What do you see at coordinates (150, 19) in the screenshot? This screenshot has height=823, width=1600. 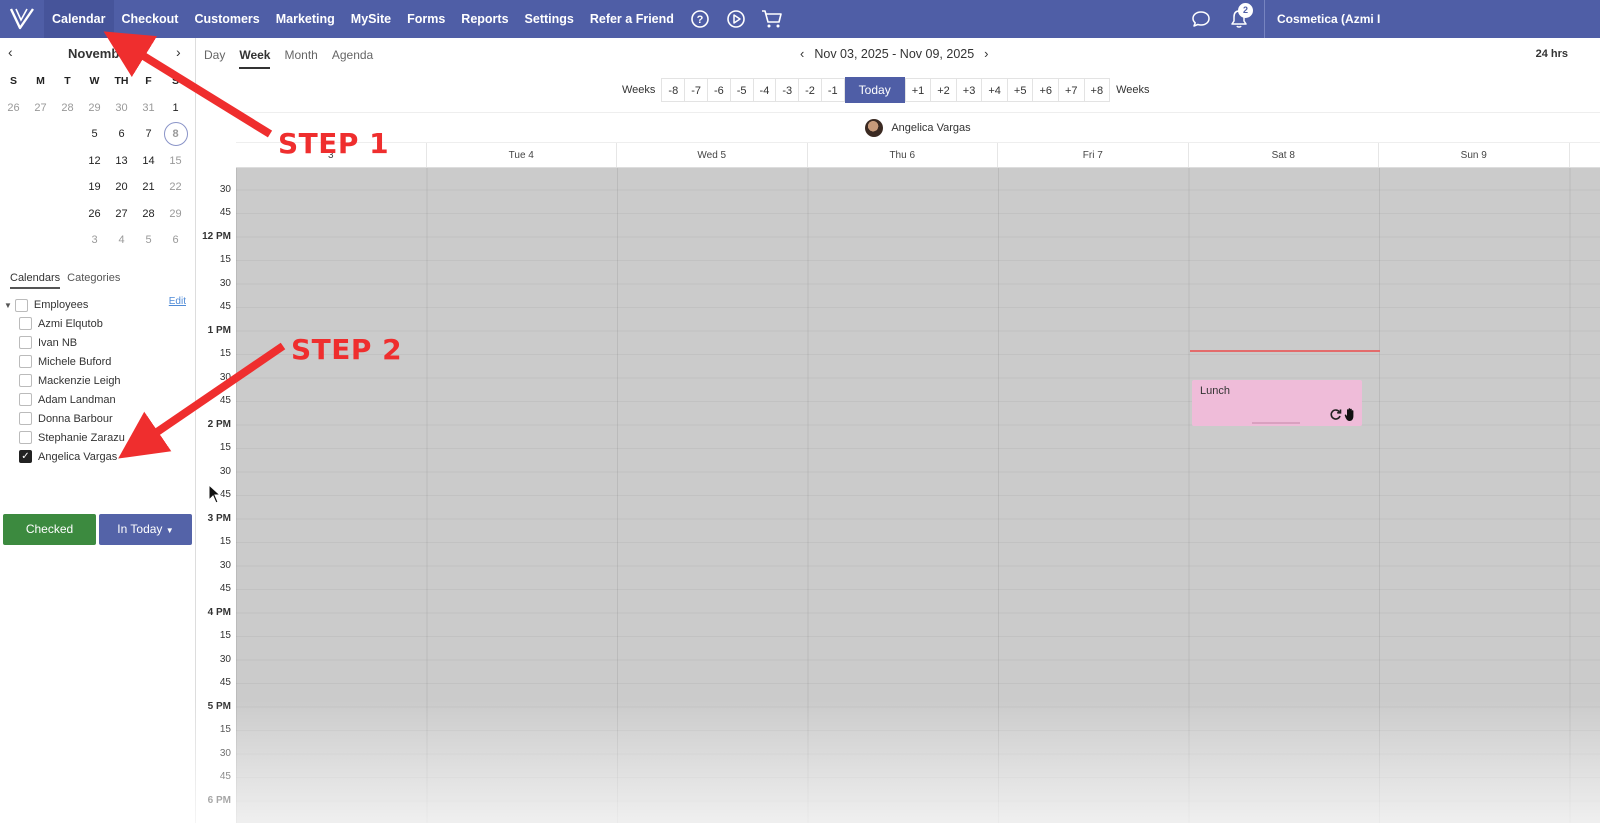 I see `nav-item-checkout: Checkout` at bounding box center [150, 19].